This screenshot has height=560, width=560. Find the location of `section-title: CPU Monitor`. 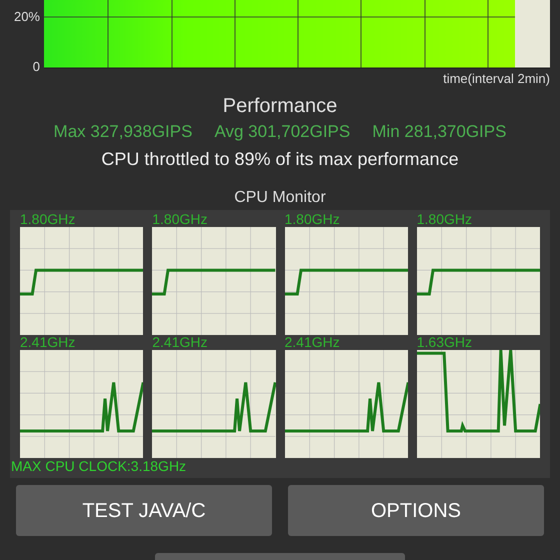

section-title: CPU Monitor is located at coordinates (280, 197).